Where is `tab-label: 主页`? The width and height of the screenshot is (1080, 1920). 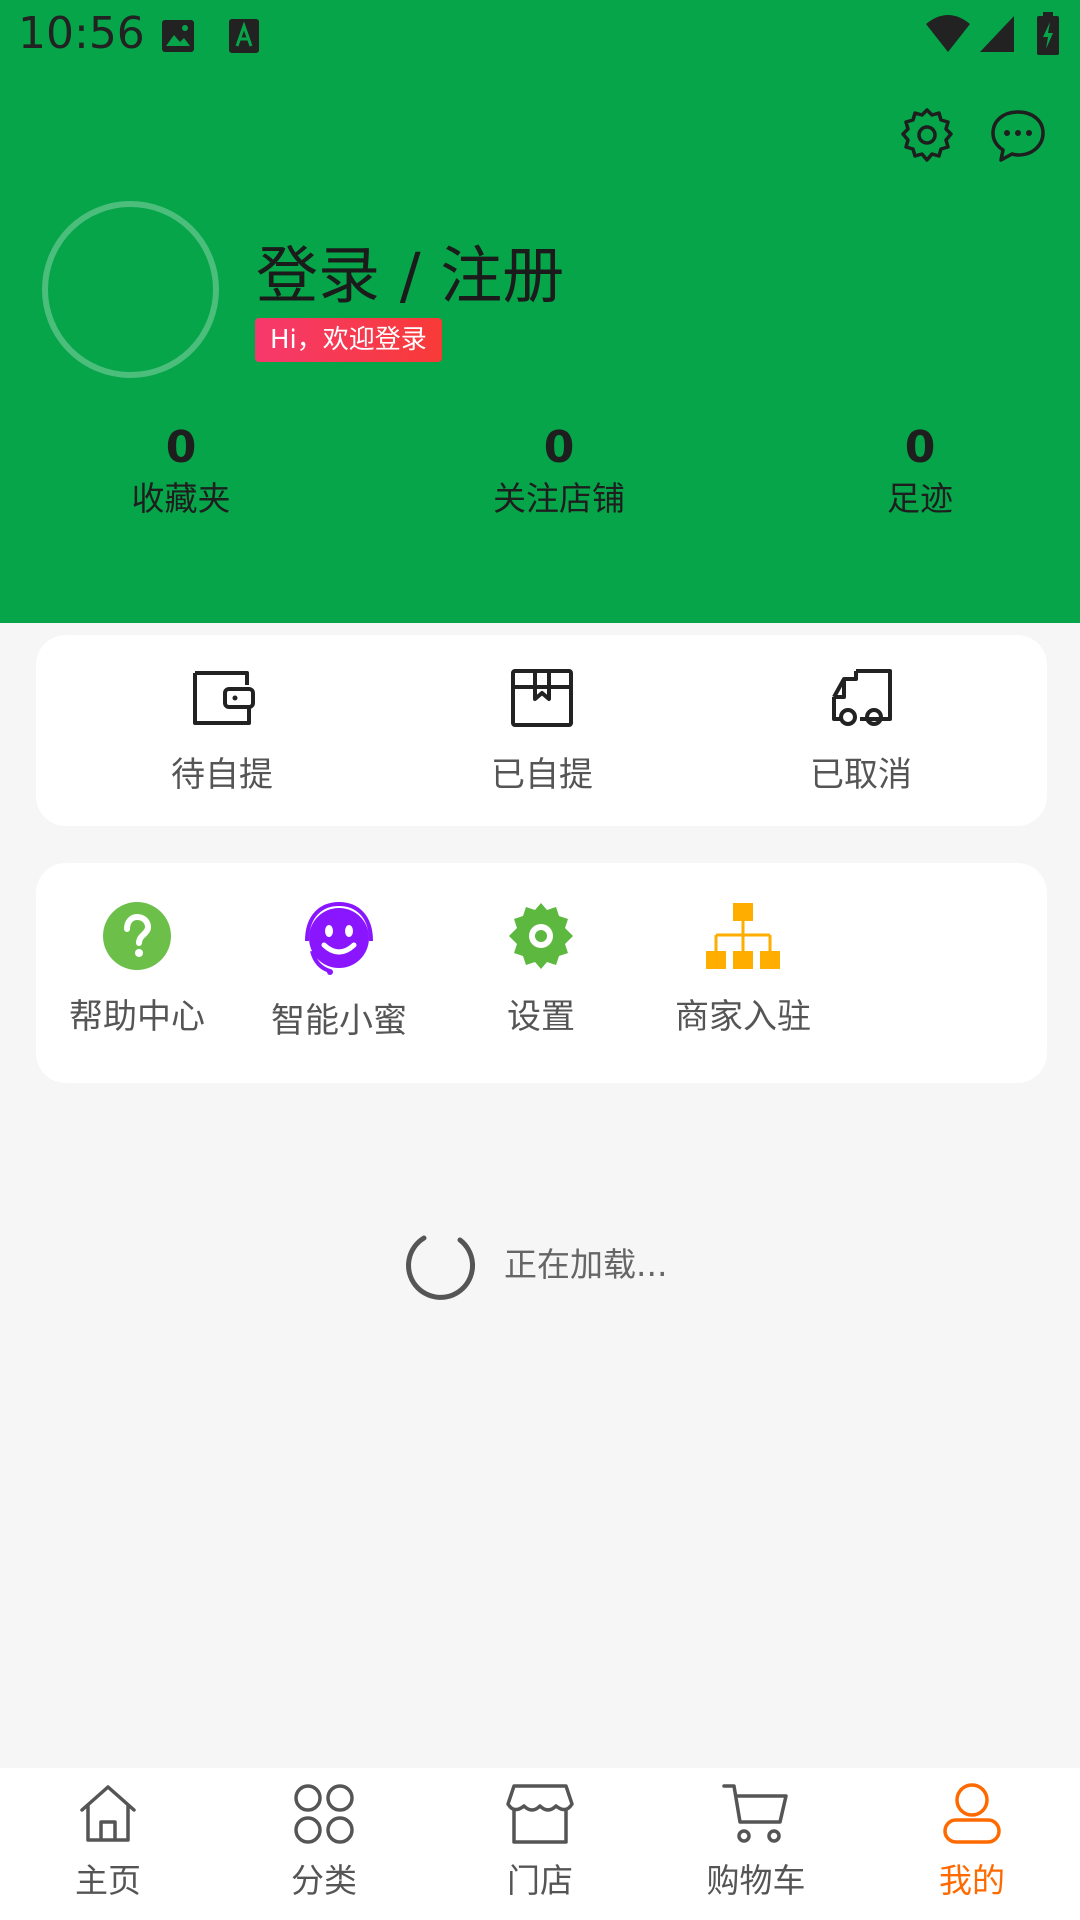 tab-label: 主页 is located at coordinates (108, 1880).